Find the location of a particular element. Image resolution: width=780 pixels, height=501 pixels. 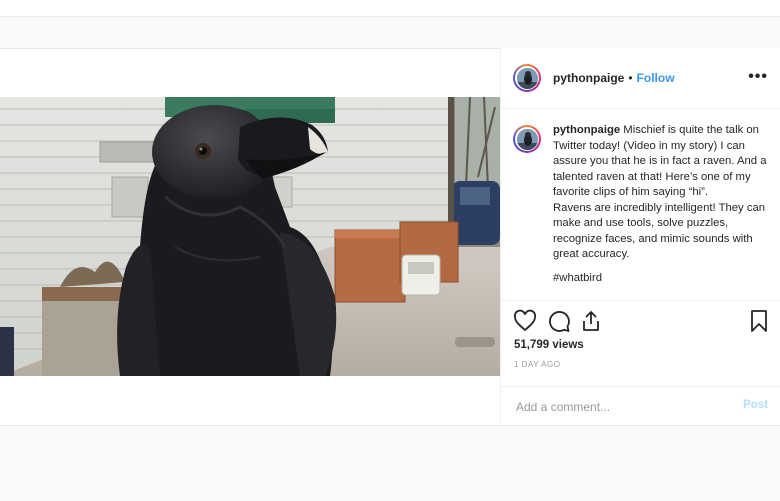

post-comment-button: Post is located at coordinates (755, 405).